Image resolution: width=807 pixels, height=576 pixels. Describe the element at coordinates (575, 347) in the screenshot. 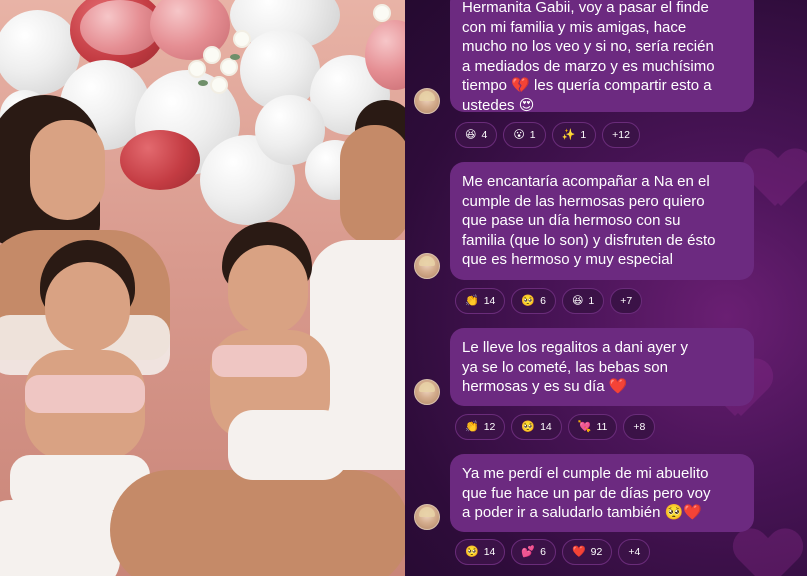

I see `message-line: Le lleve los regalitos a dani ayer y` at that location.